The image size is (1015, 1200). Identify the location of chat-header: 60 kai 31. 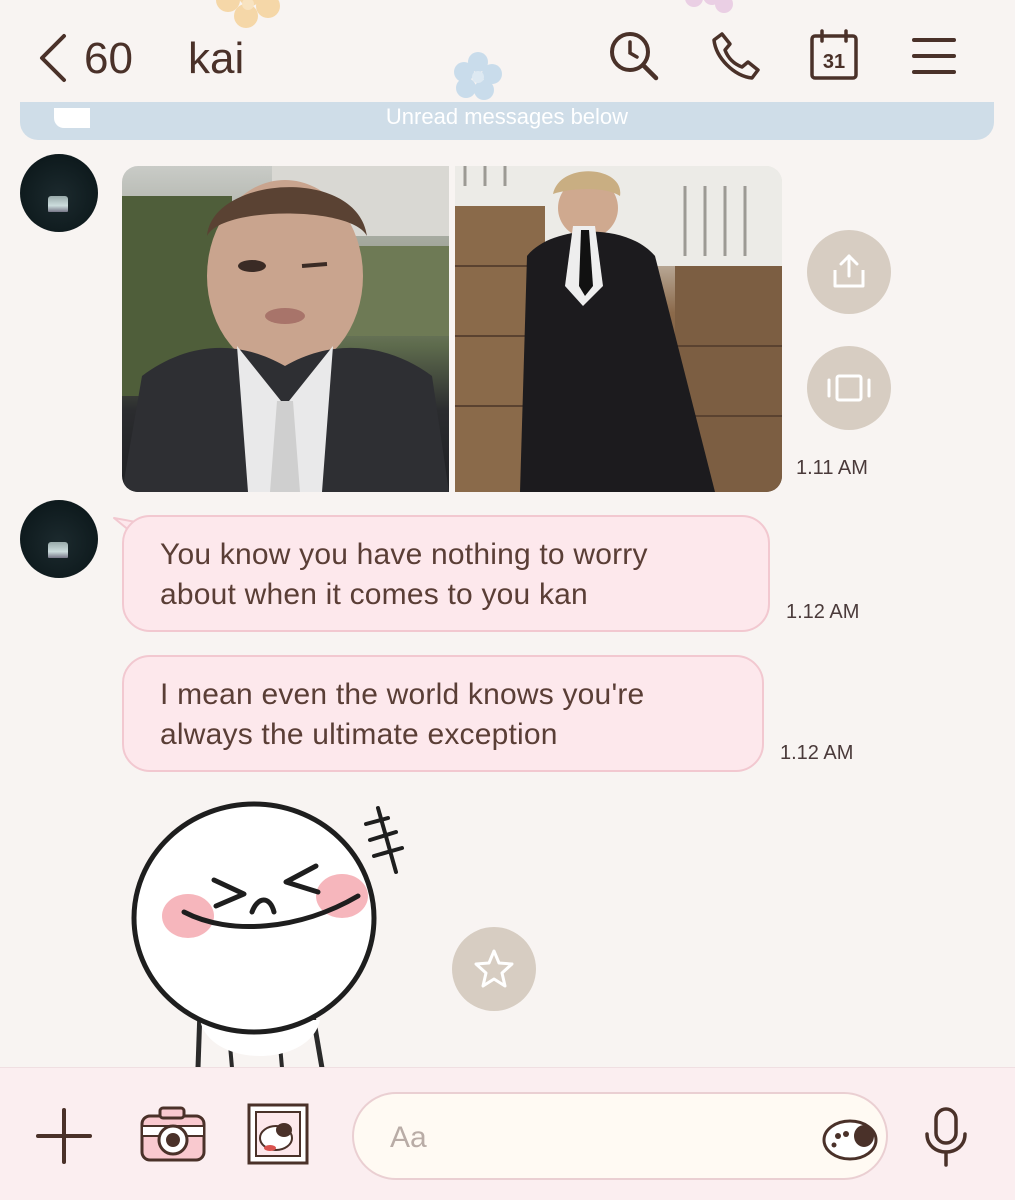
(507, 56).